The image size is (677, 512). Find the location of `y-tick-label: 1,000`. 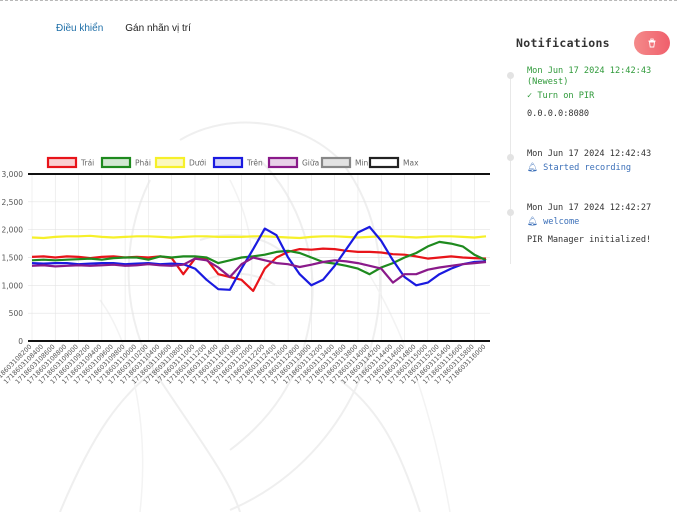

y-tick-label: 1,000 is located at coordinates (13, 285).